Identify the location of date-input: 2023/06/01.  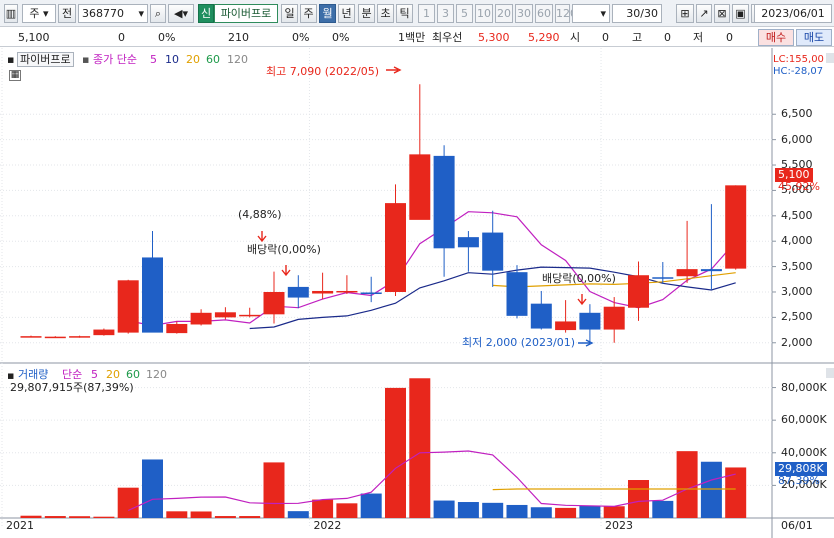
(793, 13).